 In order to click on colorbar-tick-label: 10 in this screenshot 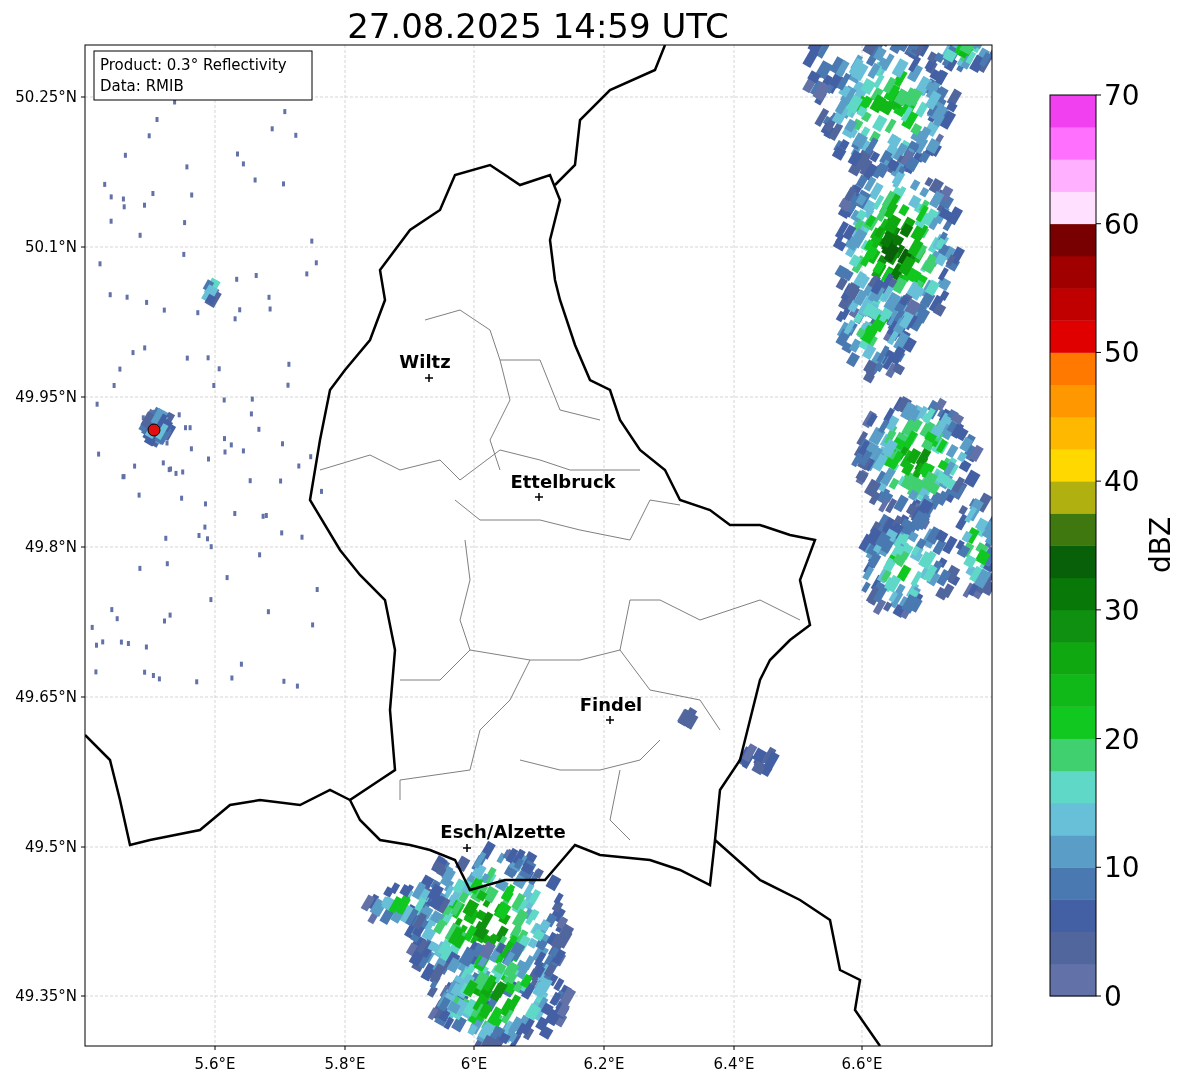, I will do `click(1122, 868)`.